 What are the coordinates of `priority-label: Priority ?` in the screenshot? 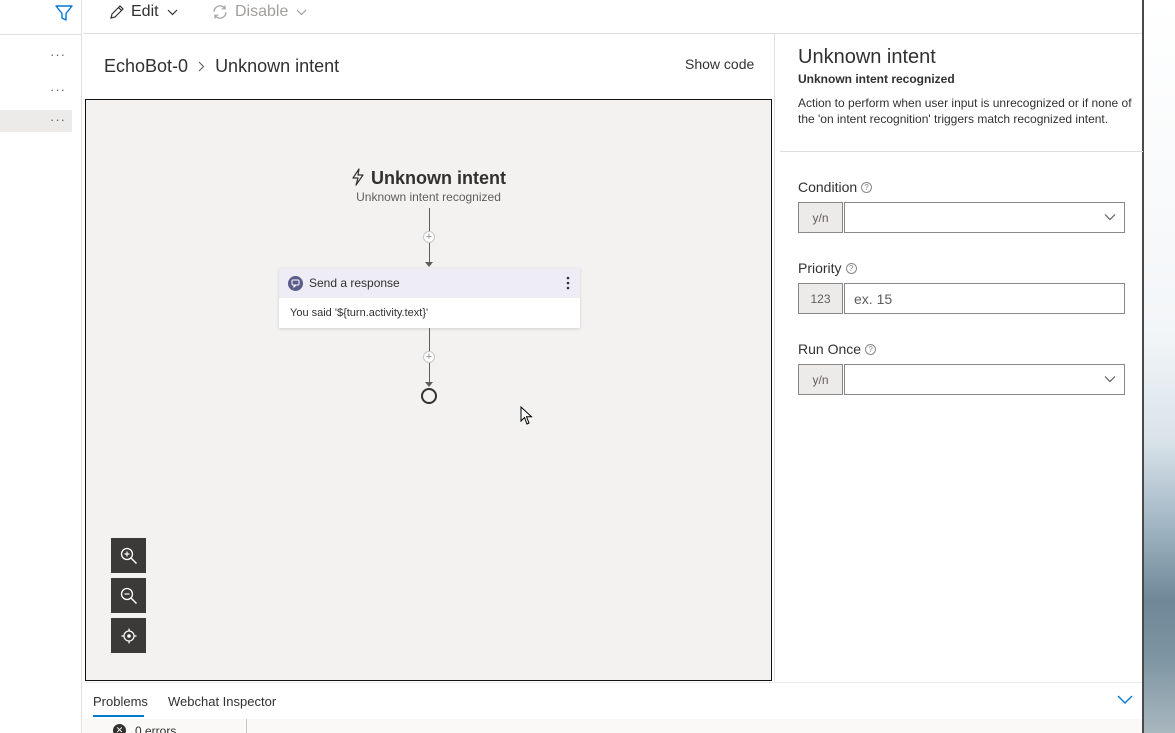 It's located at (827, 268).